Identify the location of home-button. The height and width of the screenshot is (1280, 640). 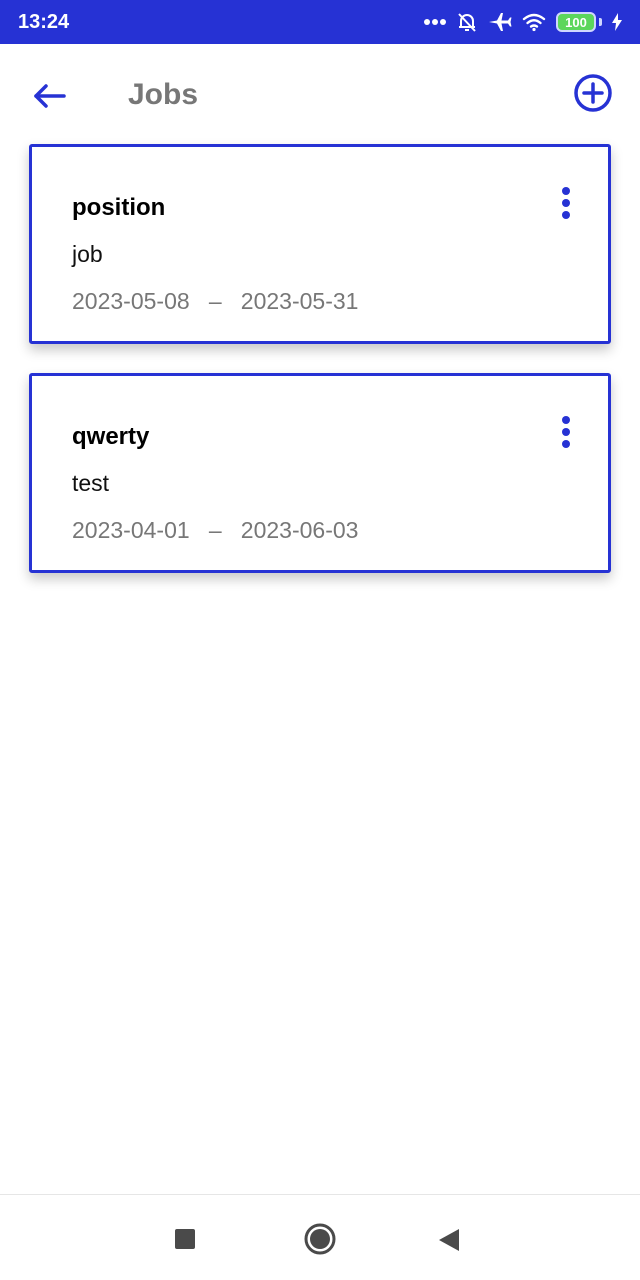
(320, 1241).